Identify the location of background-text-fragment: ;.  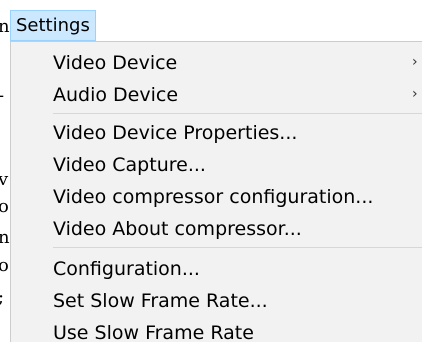
(2, 298).